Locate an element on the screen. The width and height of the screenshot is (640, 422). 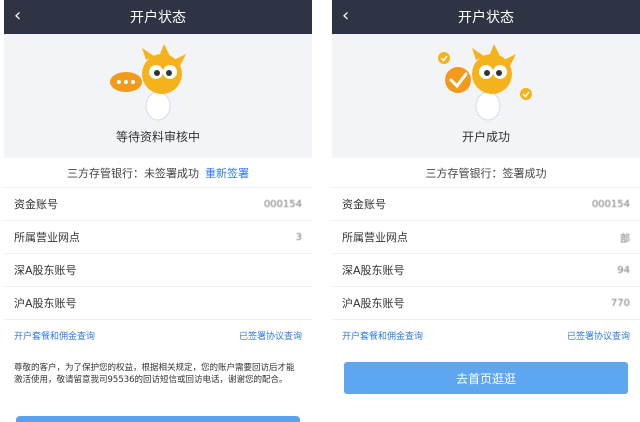
row-value: 94 is located at coordinates (623, 270).